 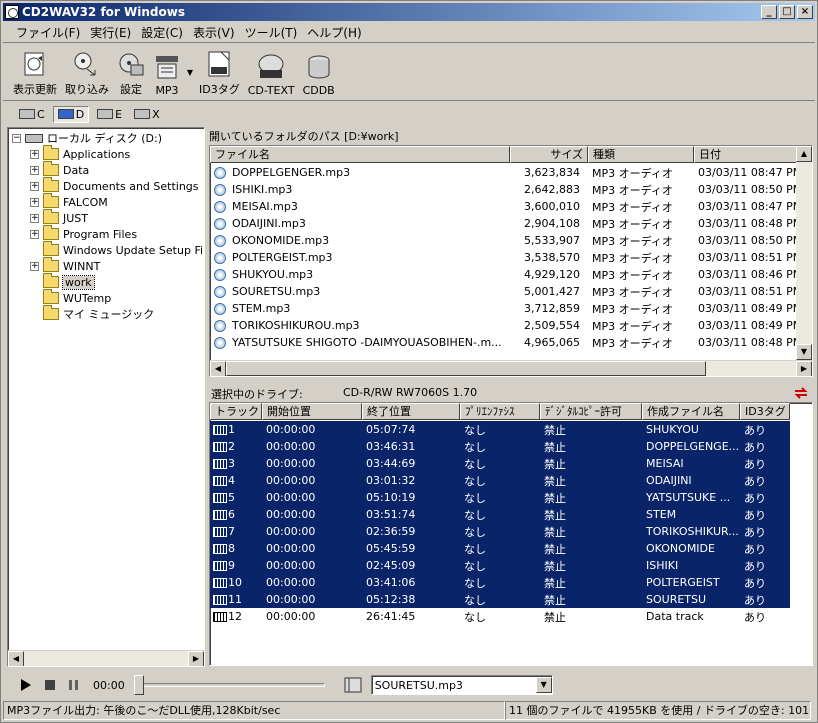 What do you see at coordinates (271, 72) in the screenshot?
I see `cd-text-button: CD-TEXT` at bounding box center [271, 72].